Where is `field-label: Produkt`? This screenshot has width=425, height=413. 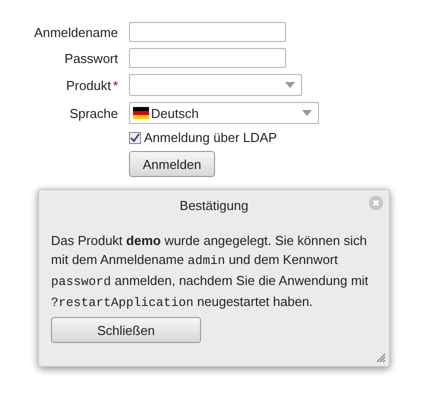
field-label: Produkt is located at coordinates (88, 85).